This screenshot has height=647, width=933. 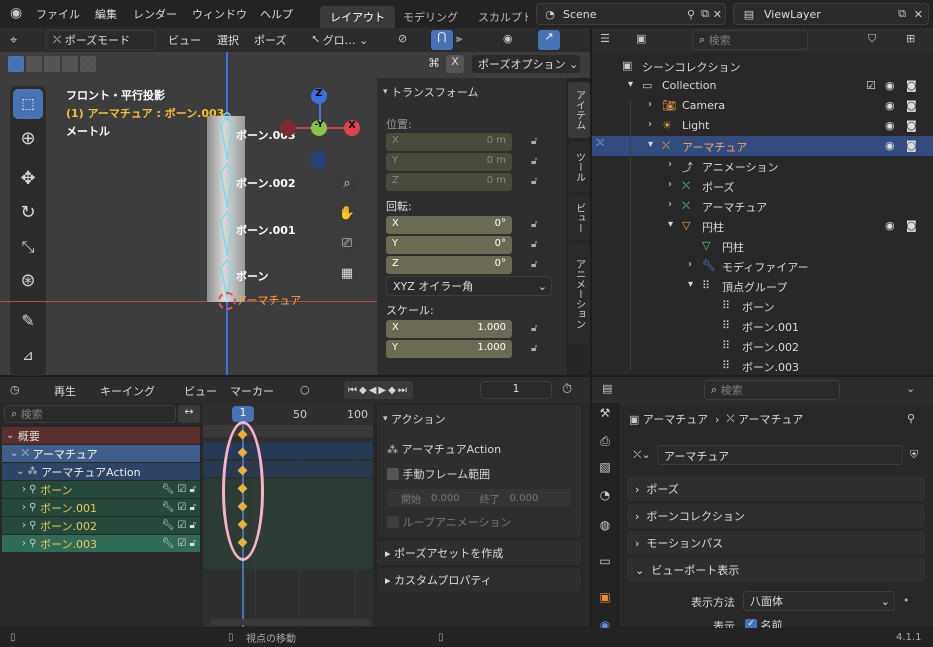 I want to click on outliner-row-camera: › 📷︎ Camera ◉ ◙, so click(x=762, y=106).